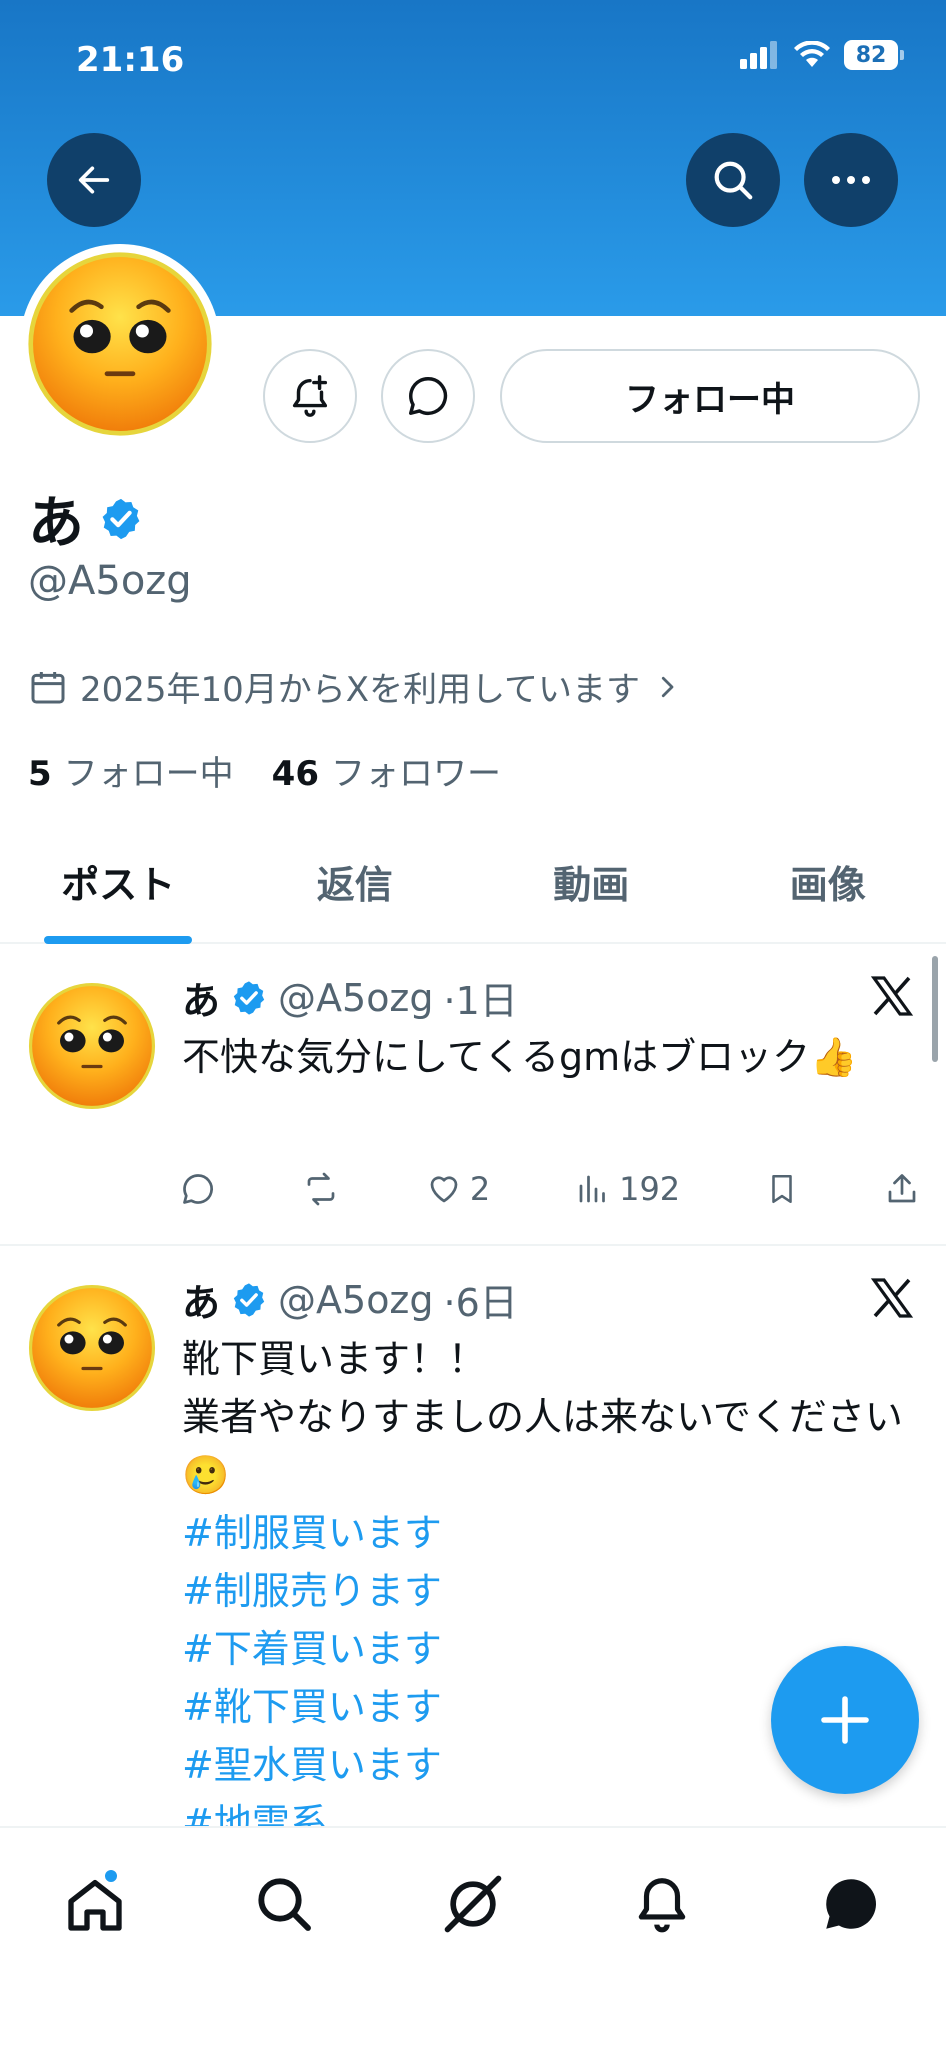  I want to click on signal-icon, so click(758, 55).